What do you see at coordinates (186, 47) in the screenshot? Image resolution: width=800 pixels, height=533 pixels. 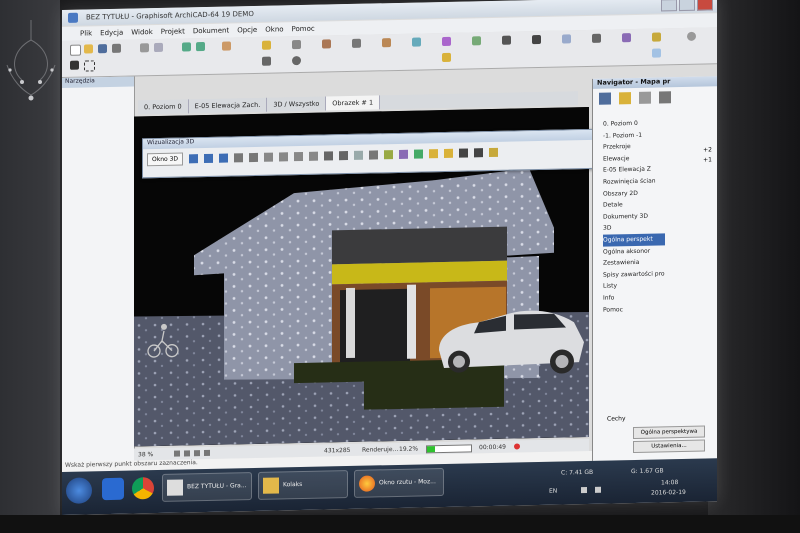 I see `undo-icon` at bounding box center [186, 47].